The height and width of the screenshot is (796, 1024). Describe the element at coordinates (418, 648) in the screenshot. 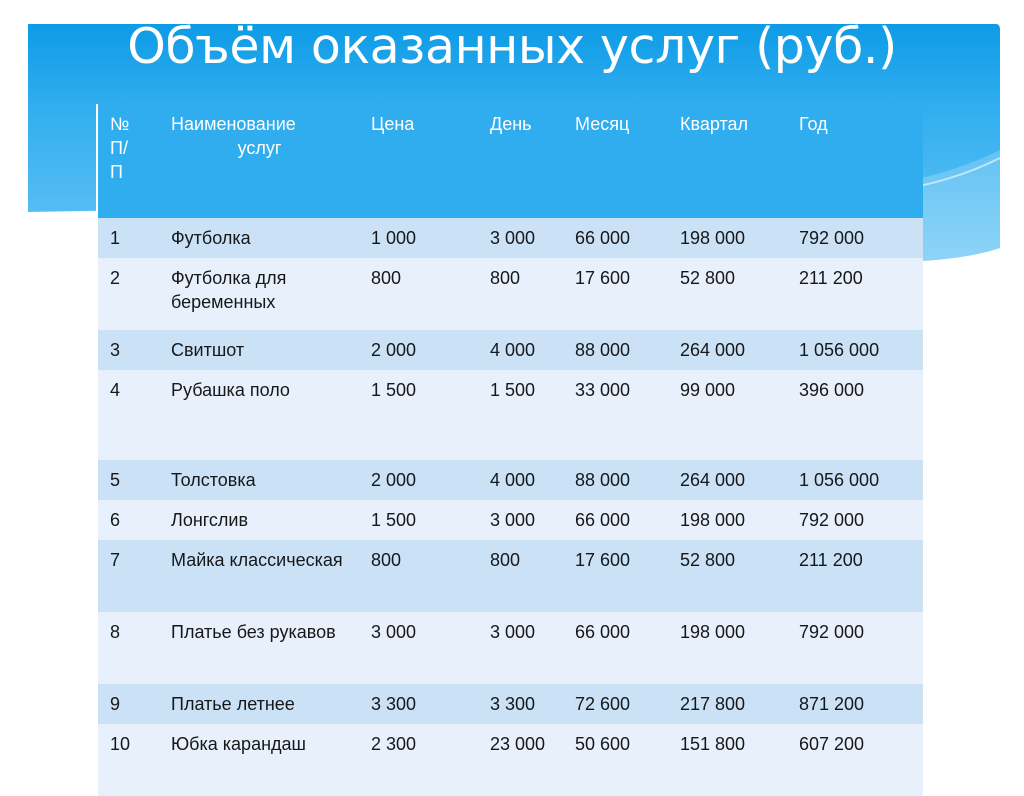

I see `cell-price: 3 000` at that location.